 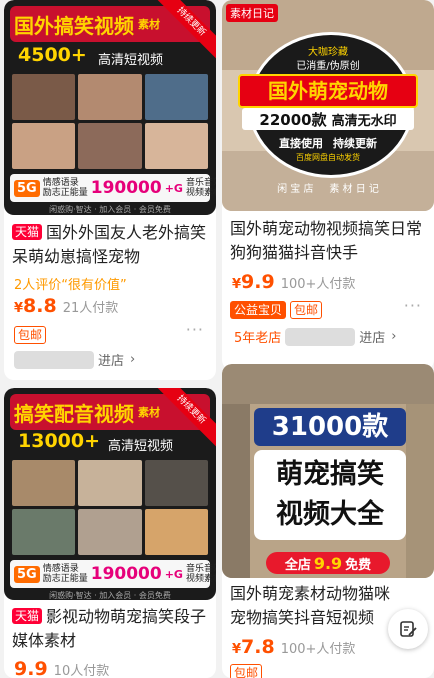 What do you see at coordinates (330, 474) in the screenshot?
I see `poster-line-1: 萌宠搞笑` at bounding box center [330, 474].